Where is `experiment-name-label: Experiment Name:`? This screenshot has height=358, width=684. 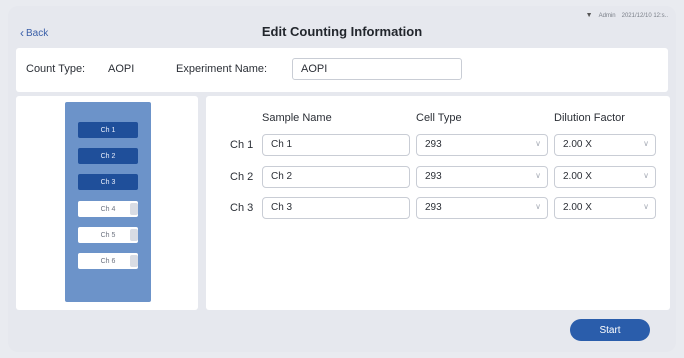
experiment-name-label: Experiment Name: is located at coordinates (222, 69).